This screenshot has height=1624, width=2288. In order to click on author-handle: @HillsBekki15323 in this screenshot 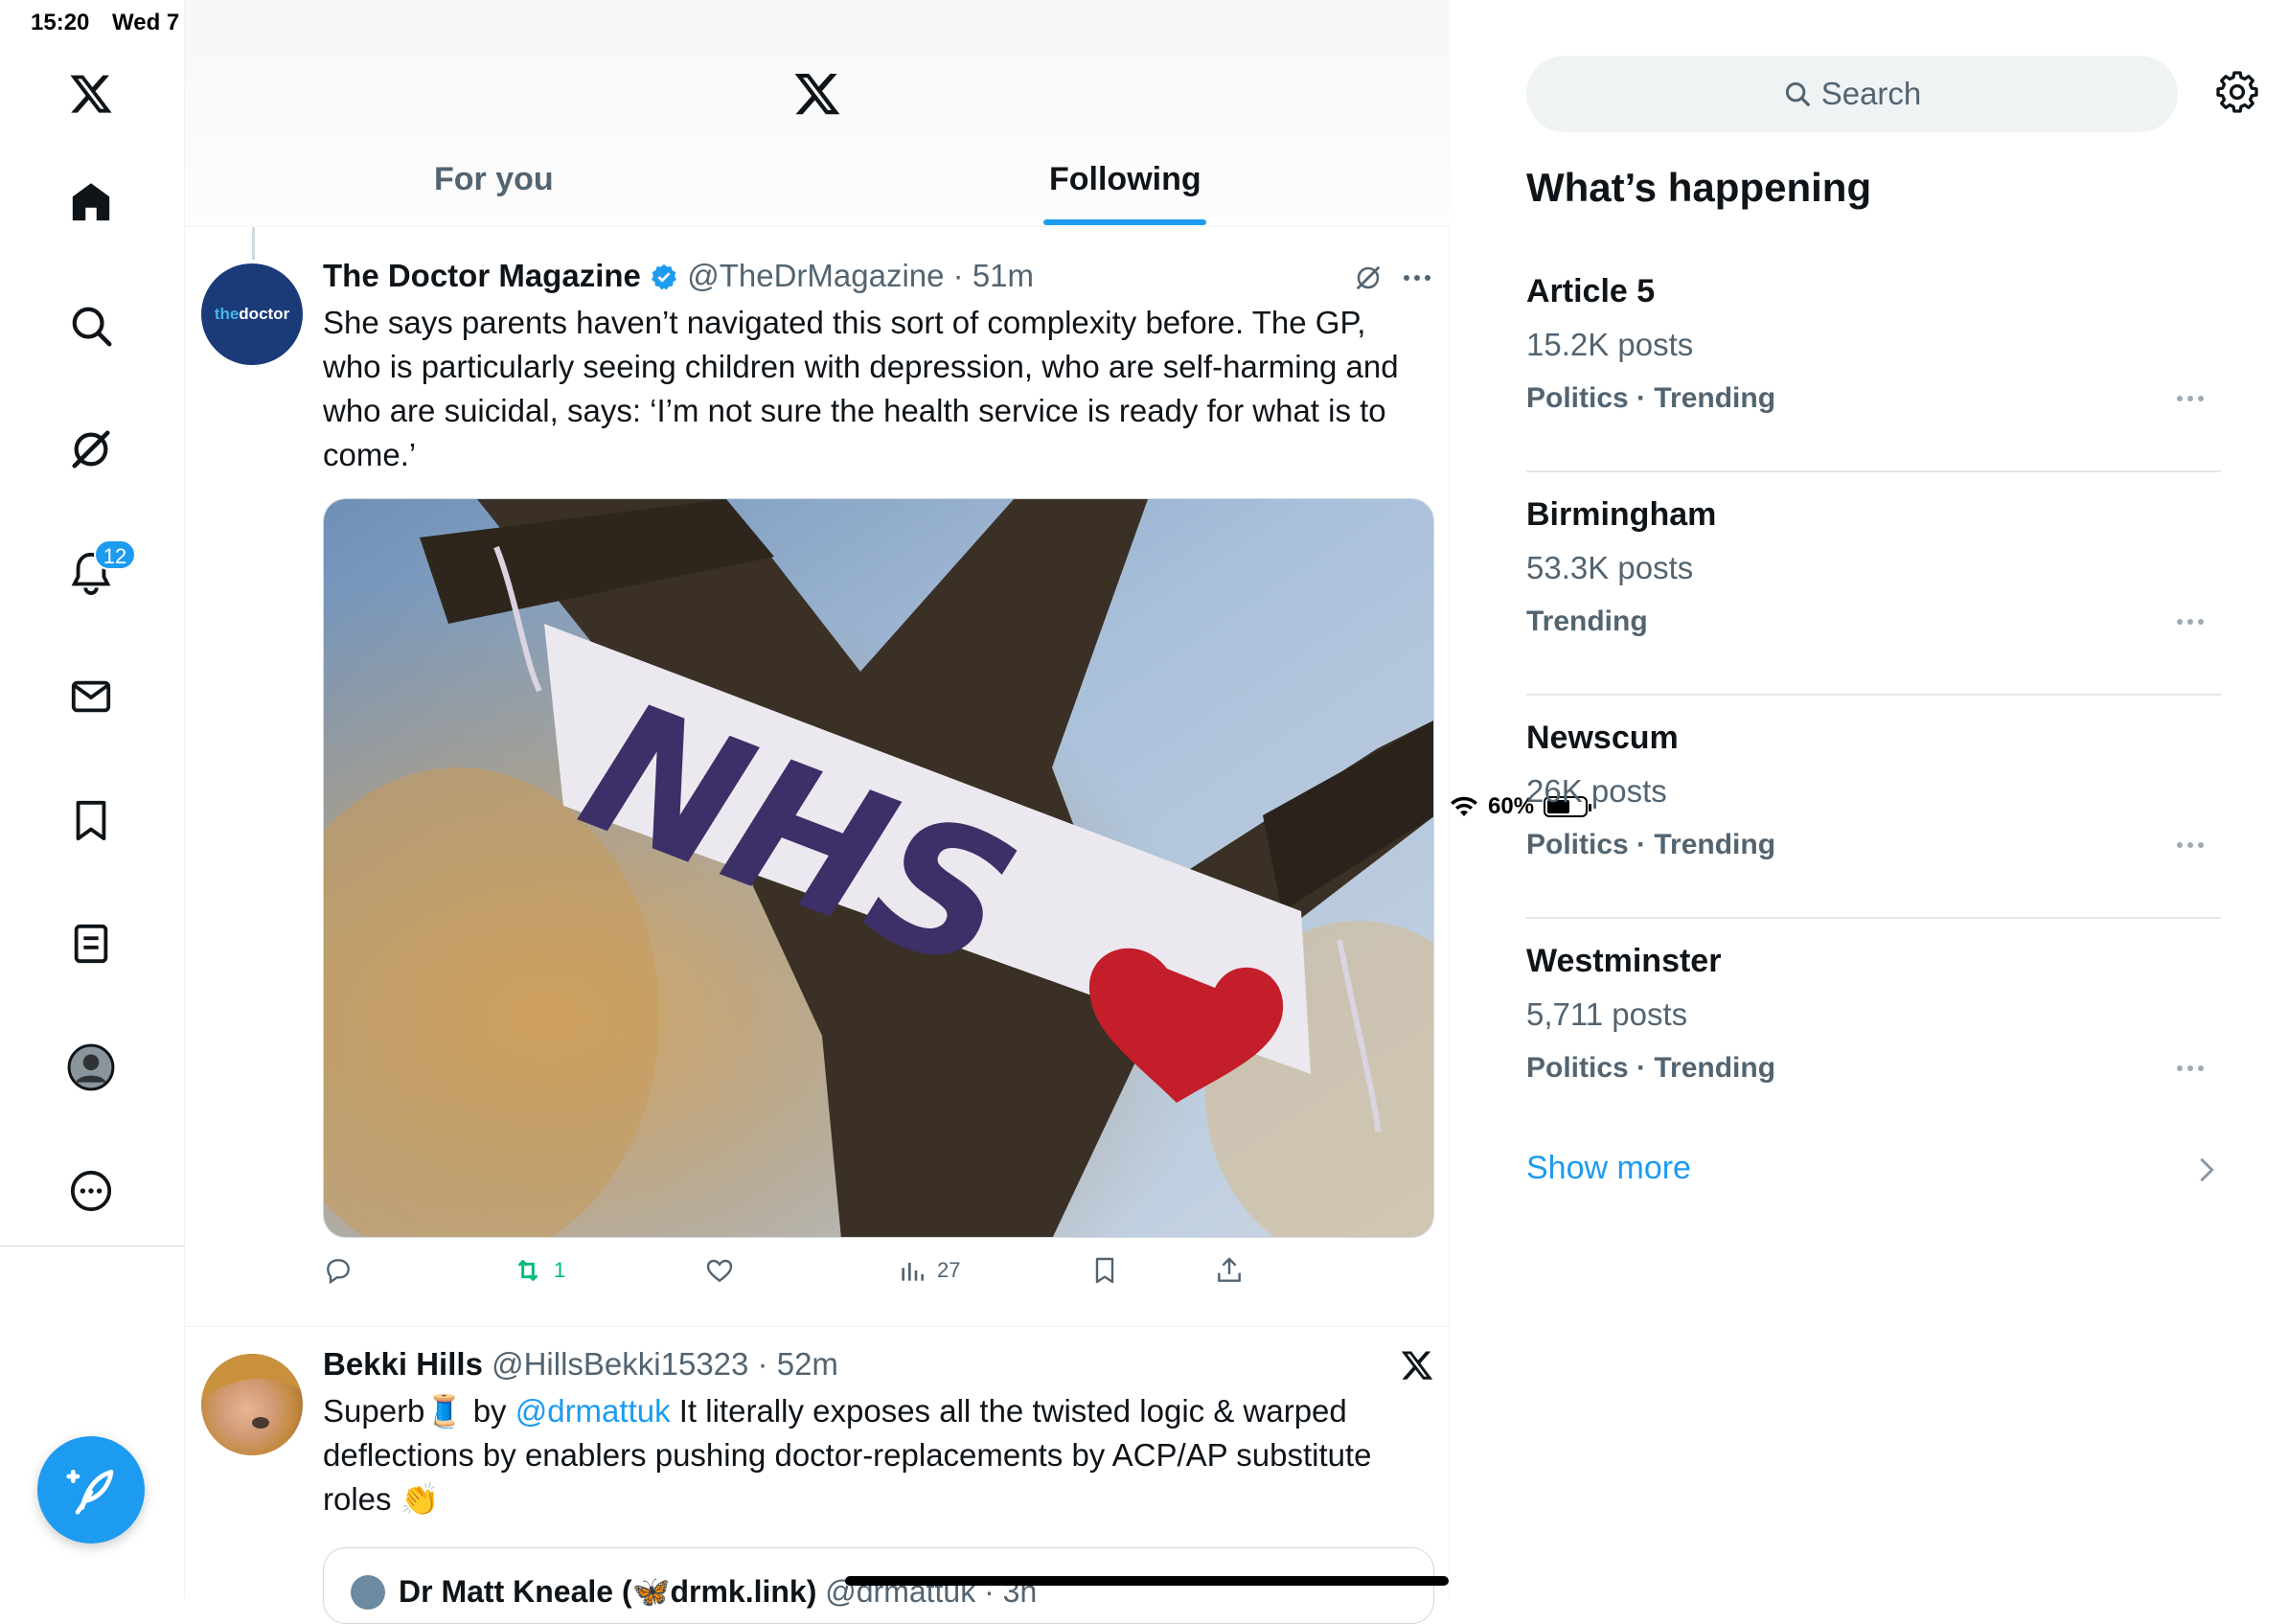, I will do `click(620, 1364)`.